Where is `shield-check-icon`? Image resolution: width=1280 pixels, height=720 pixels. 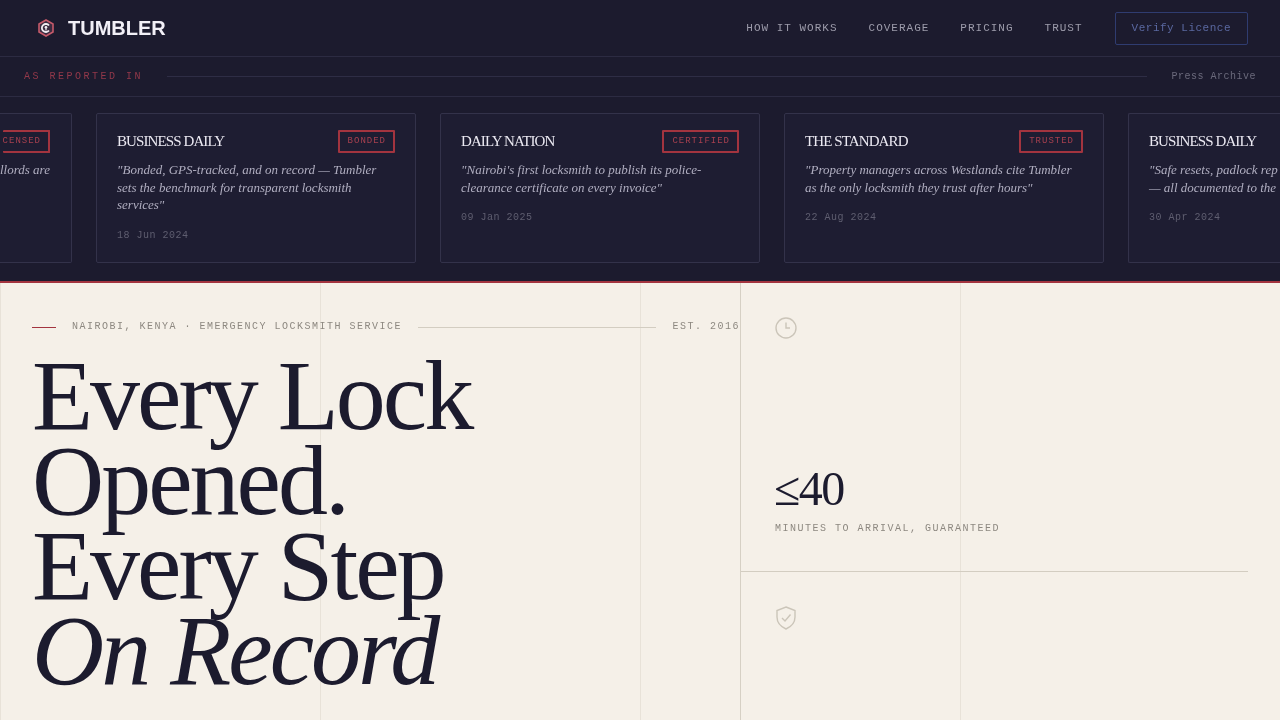
shield-check-icon is located at coordinates (786, 618).